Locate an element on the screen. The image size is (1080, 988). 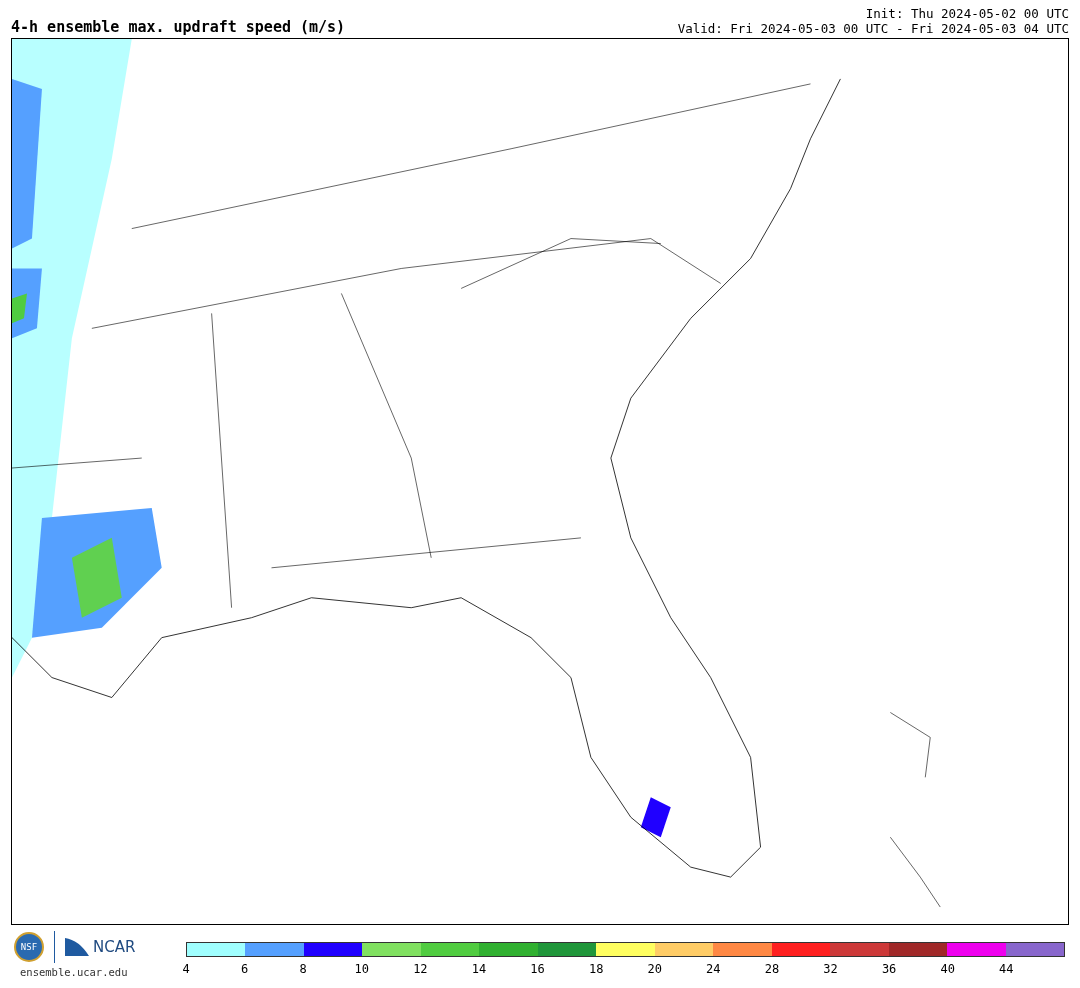
scale-label: 18 is located at coordinates (596, 969).